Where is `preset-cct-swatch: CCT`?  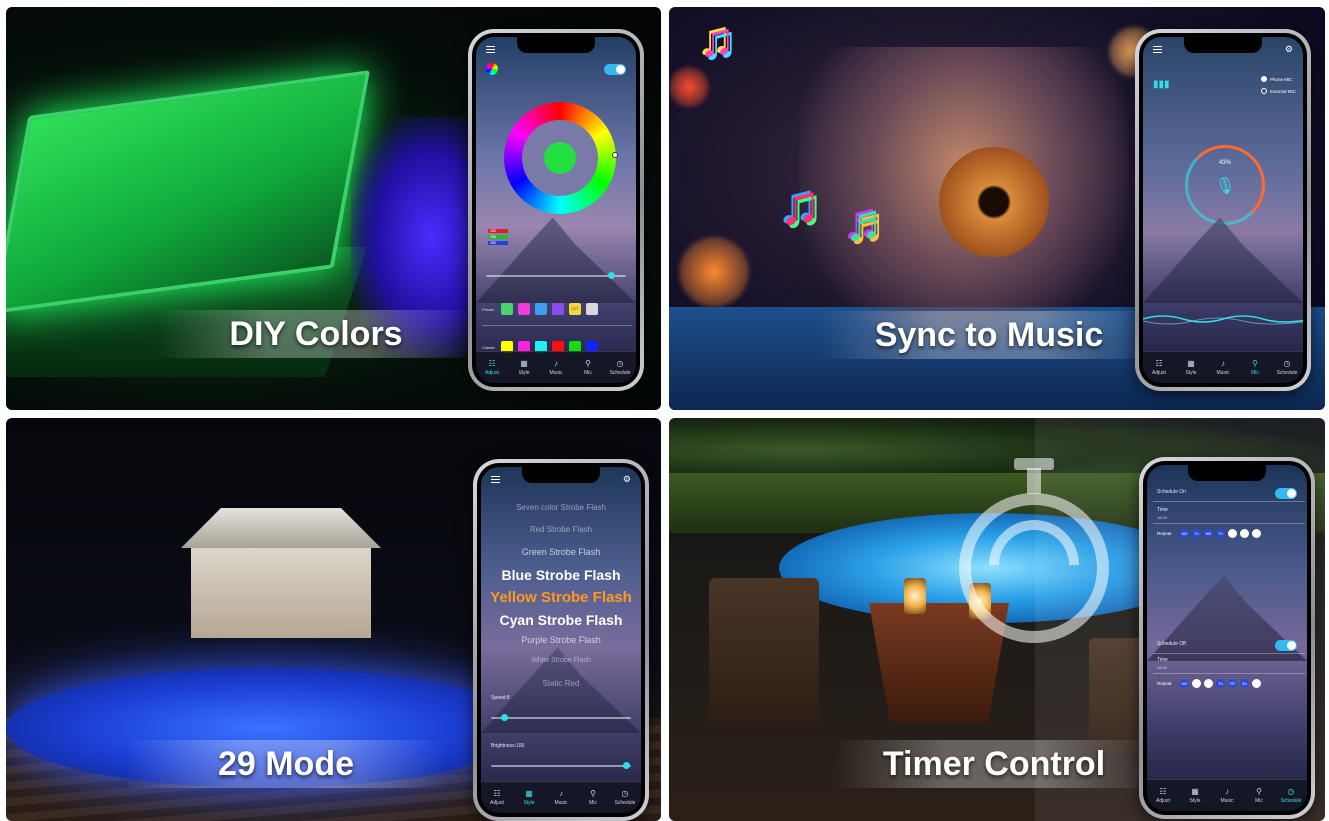 preset-cct-swatch: CCT is located at coordinates (575, 309).